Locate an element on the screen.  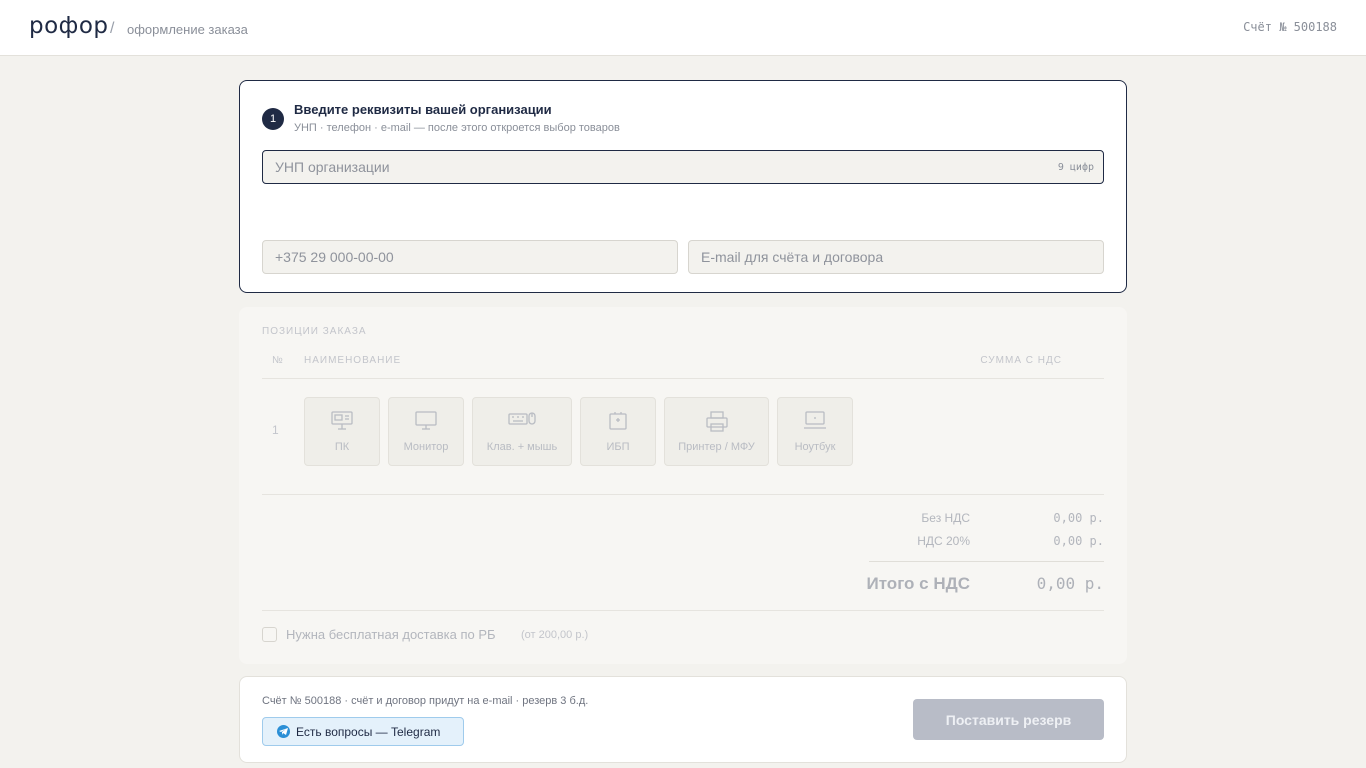
telegram-icon is located at coordinates (283, 731).